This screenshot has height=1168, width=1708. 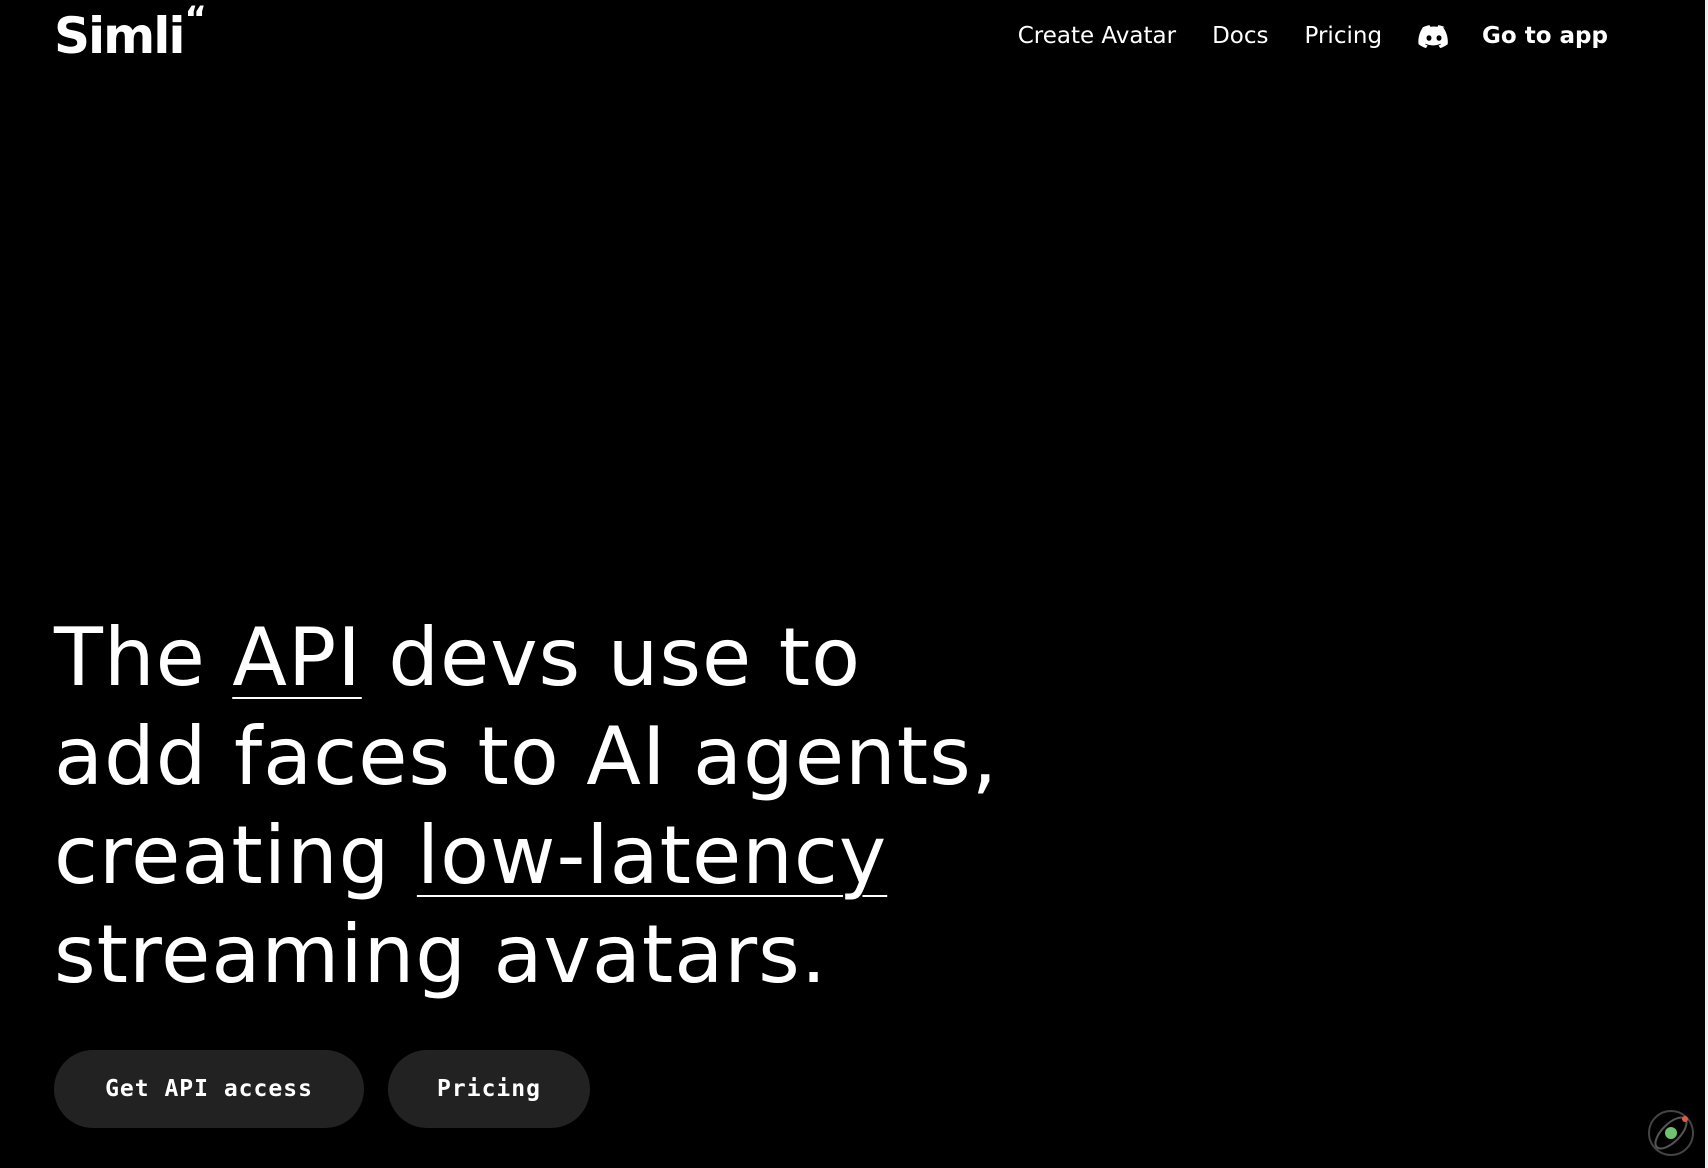 What do you see at coordinates (1545, 36) in the screenshot?
I see `go-to-app-link: Go to app` at bounding box center [1545, 36].